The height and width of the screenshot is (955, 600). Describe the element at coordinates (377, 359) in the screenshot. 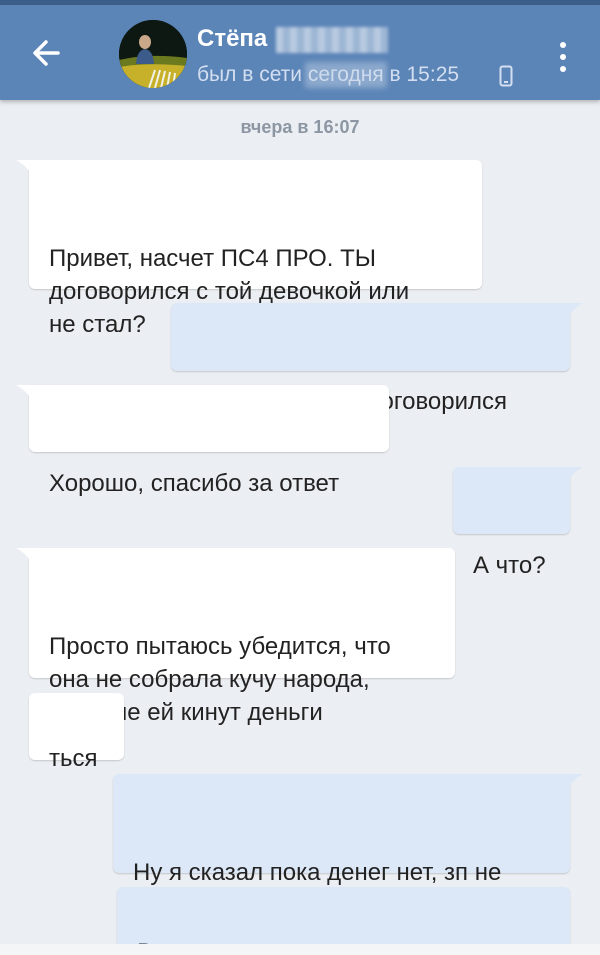

I see `message-bubble-outgoing: Привет. Нет, не договорился` at that location.